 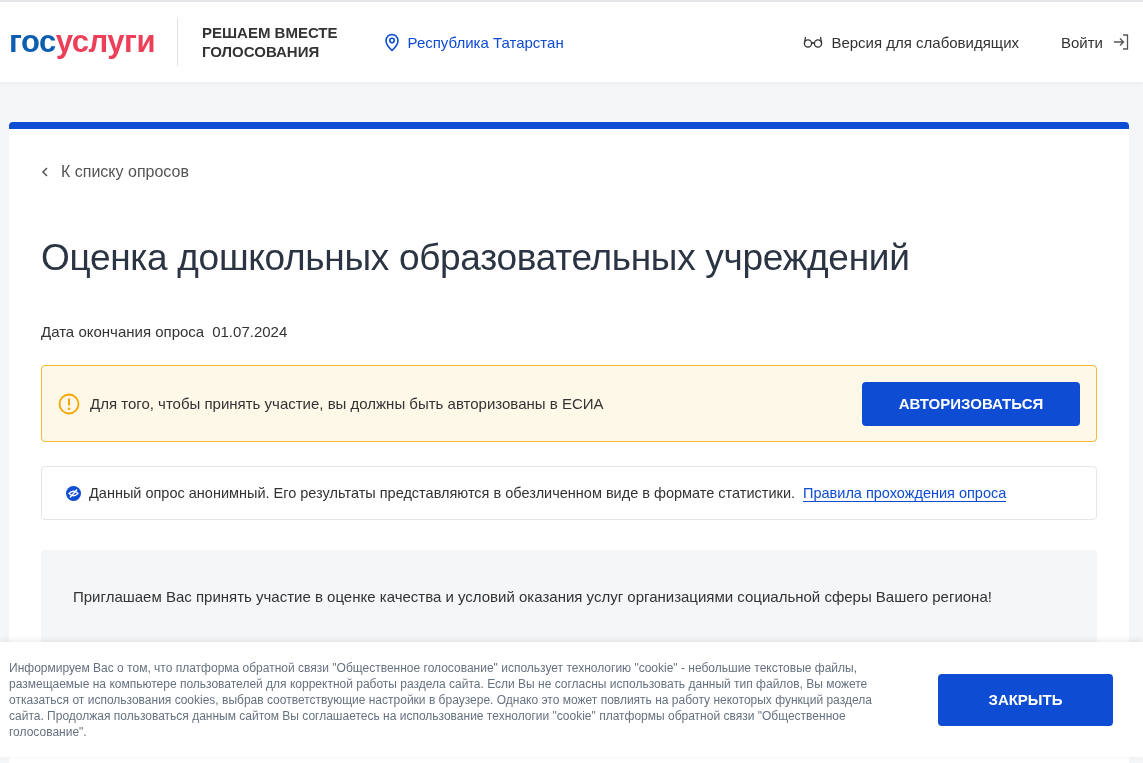 What do you see at coordinates (569, 172) in the screenshot?
I see `back-link: К списку опросов` at bounding box center [569, 172].